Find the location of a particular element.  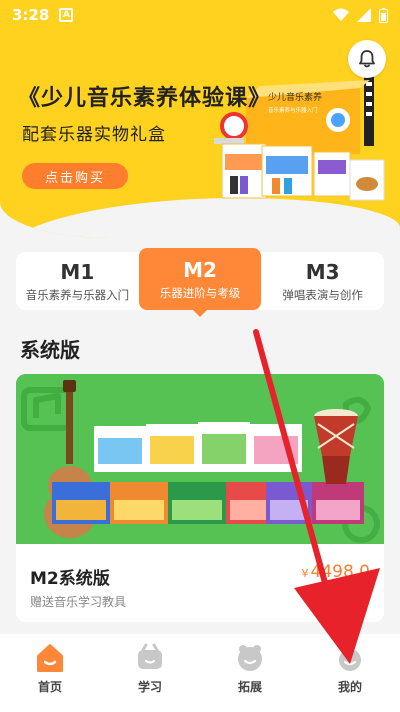

nav-learn: 学习 is located at coordinates (150, 673).